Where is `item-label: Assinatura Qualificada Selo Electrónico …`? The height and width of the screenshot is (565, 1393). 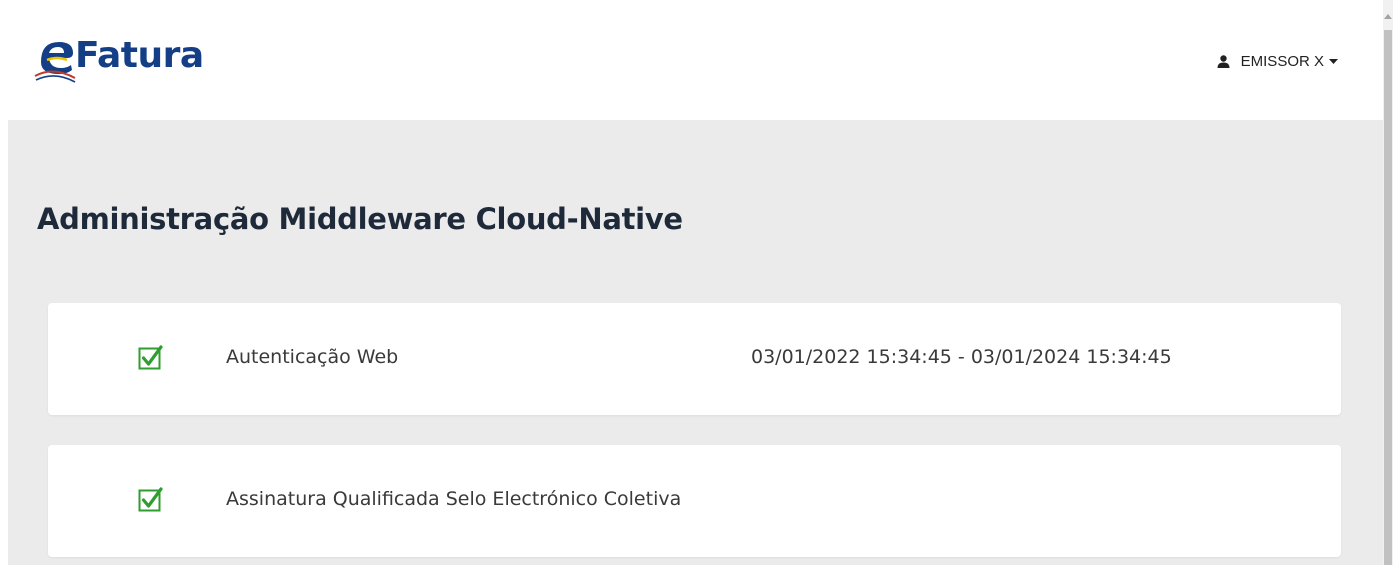 item-label: Assinatura Qualificada Selo Electrónico … is located at coordinates (454, 499).